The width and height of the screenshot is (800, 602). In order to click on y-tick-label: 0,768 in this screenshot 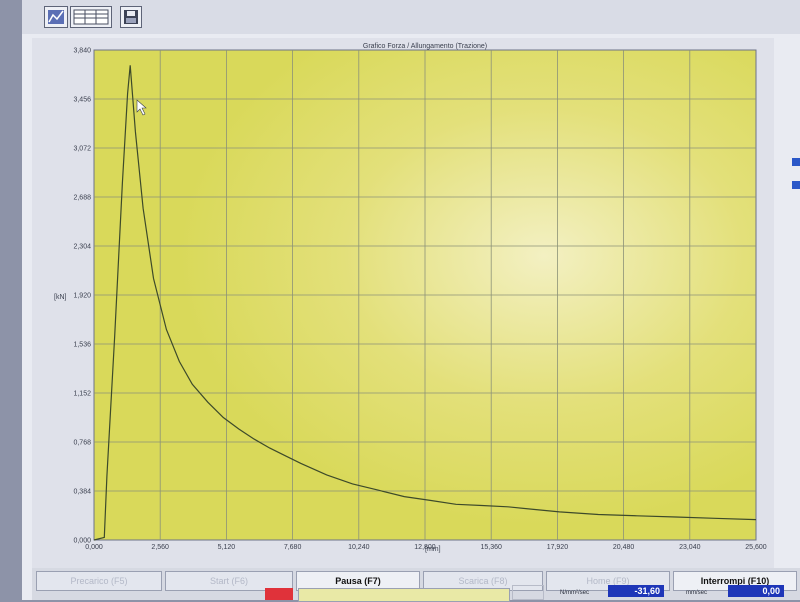, I will do `click(82, 443)`.